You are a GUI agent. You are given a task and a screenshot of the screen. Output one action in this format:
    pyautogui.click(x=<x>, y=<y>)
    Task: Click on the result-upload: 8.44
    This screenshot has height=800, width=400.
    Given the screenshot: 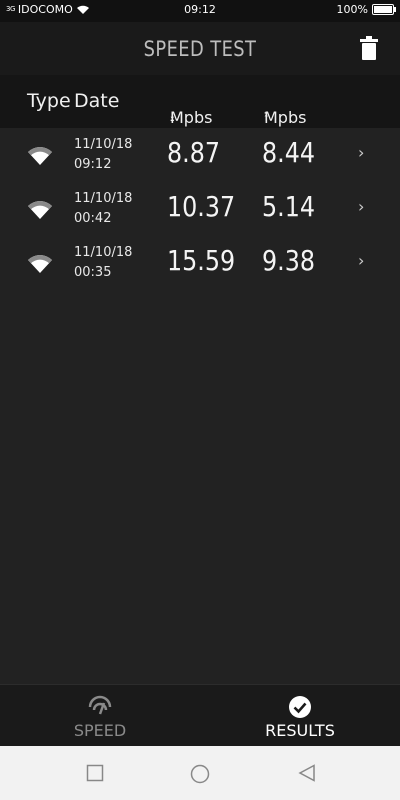 What is the action you would take?
    pyautogui.click(x=293, y=152)
    